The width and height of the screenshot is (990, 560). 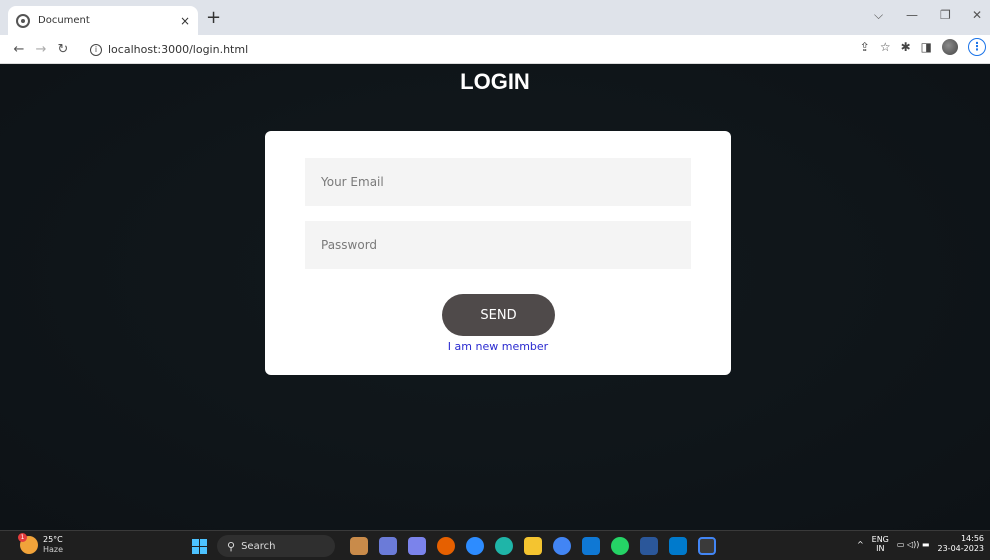 What do you see at coordinates (620, 546) in the screenshot?
I see `whatsapp-icon` at bounding box center [620, 546].